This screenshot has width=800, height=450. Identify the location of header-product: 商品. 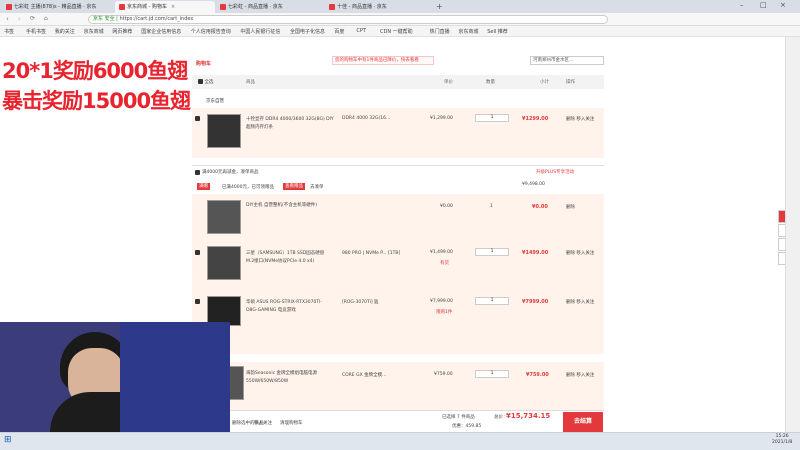
(250, 82).